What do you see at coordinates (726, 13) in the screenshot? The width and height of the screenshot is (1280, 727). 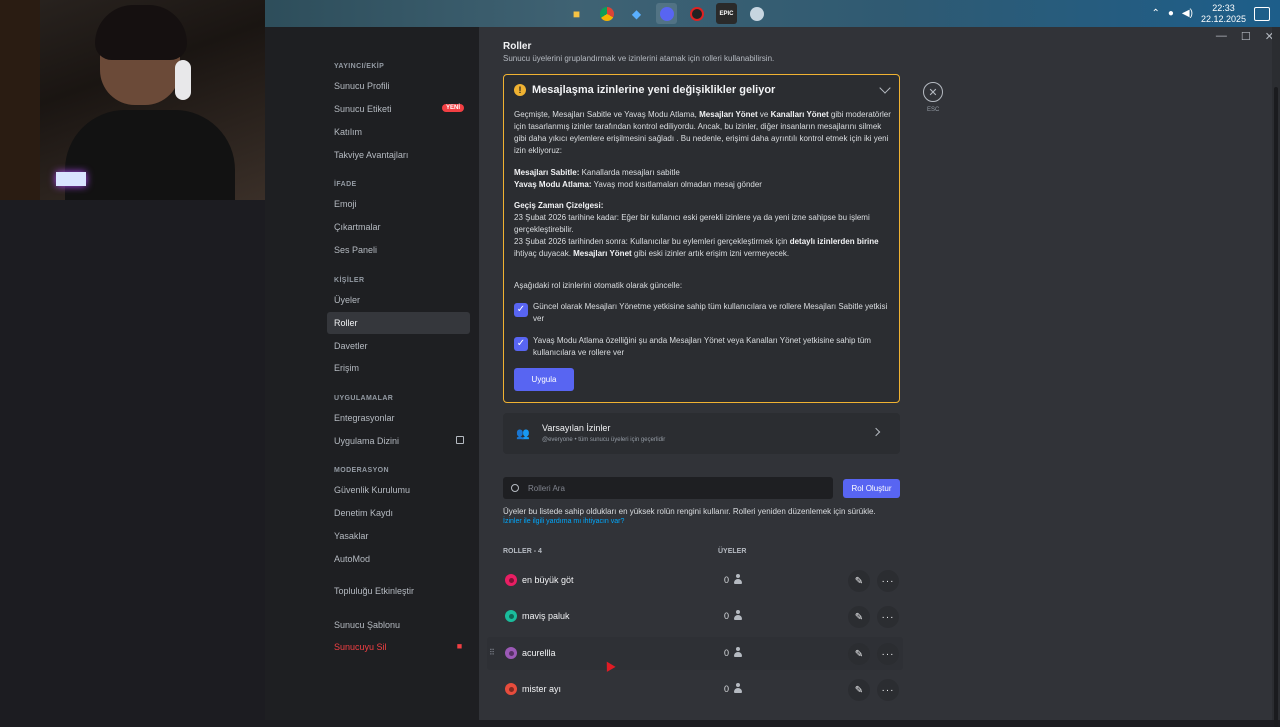 I see `epic-icon: EPIC` at bounding box center [726, 13].